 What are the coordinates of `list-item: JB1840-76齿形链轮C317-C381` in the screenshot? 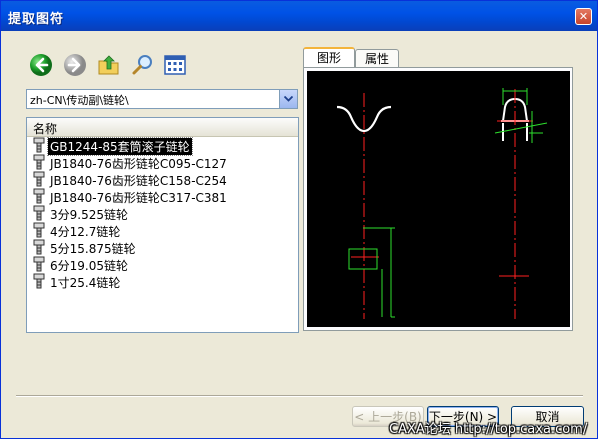 It's located at (162, 196).